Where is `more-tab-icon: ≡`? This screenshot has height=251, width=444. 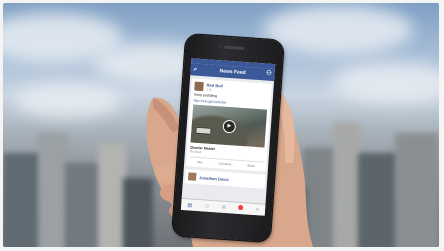 more-tab-icon: ≡ is located at coordinates (257, 210).